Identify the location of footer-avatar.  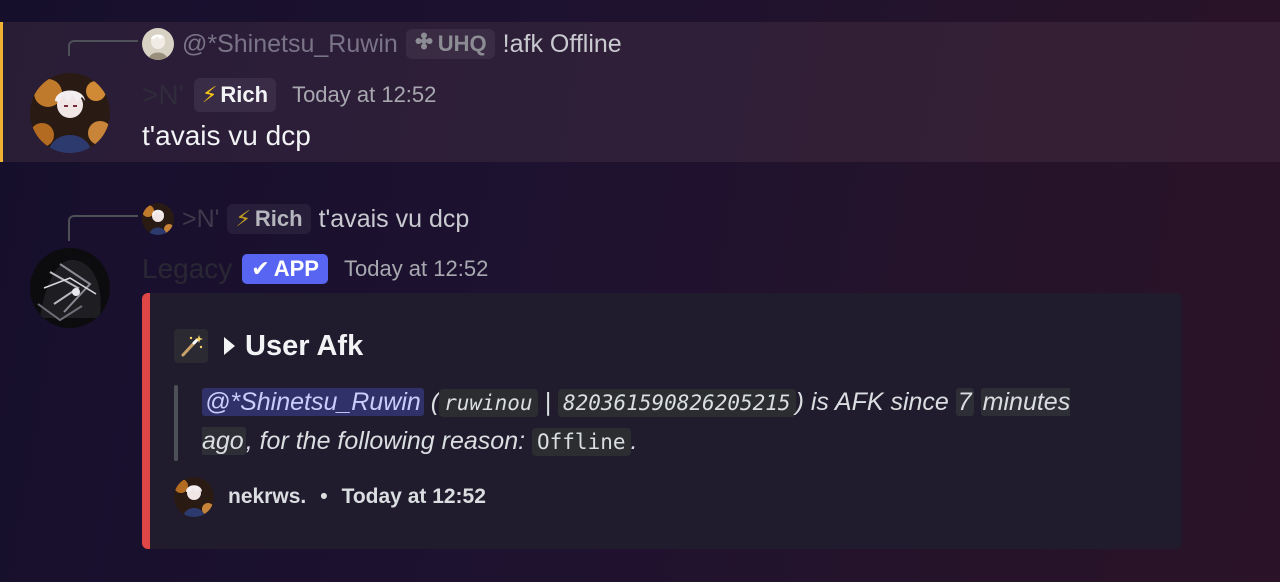
(194, 497).